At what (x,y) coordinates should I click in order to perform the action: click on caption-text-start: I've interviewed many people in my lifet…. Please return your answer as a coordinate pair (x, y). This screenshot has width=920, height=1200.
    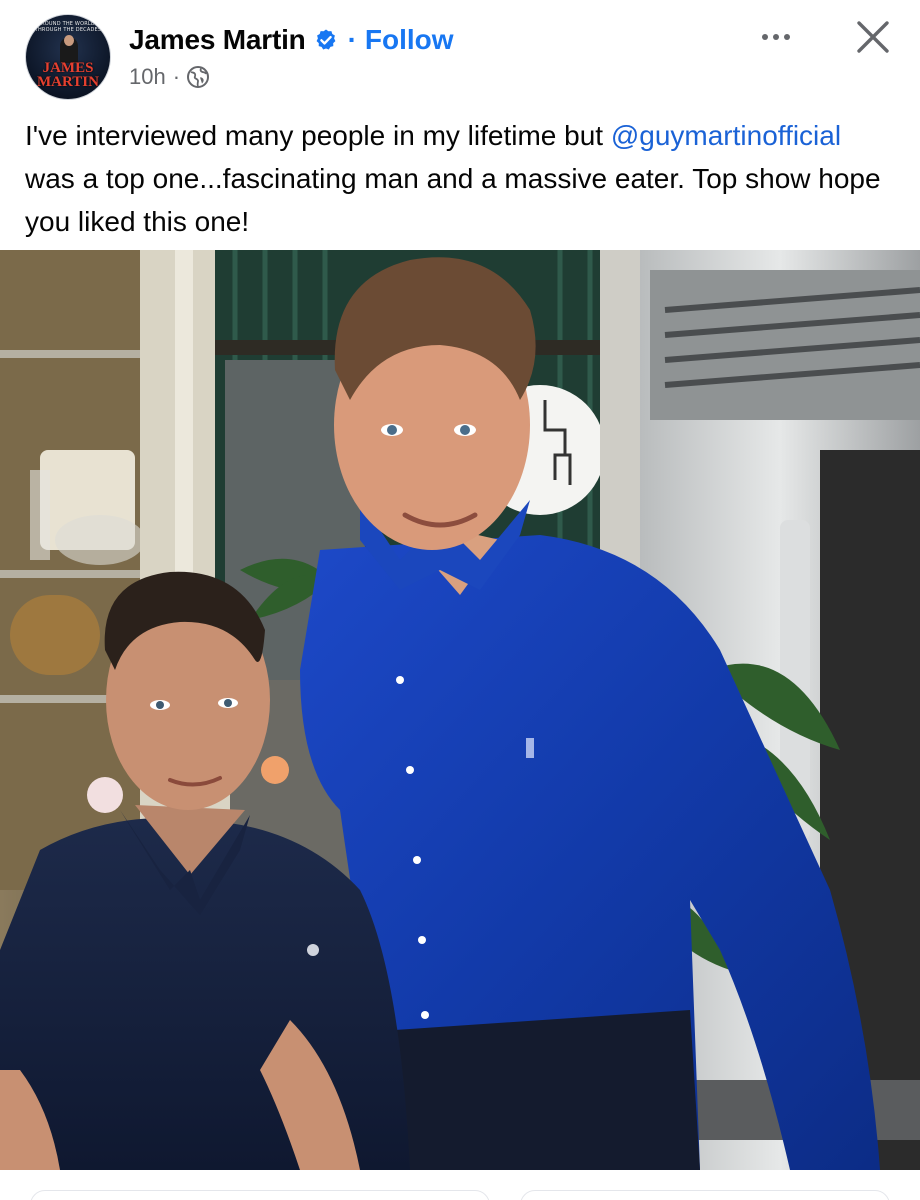
    Looking at the image, I should click on (318, 135).